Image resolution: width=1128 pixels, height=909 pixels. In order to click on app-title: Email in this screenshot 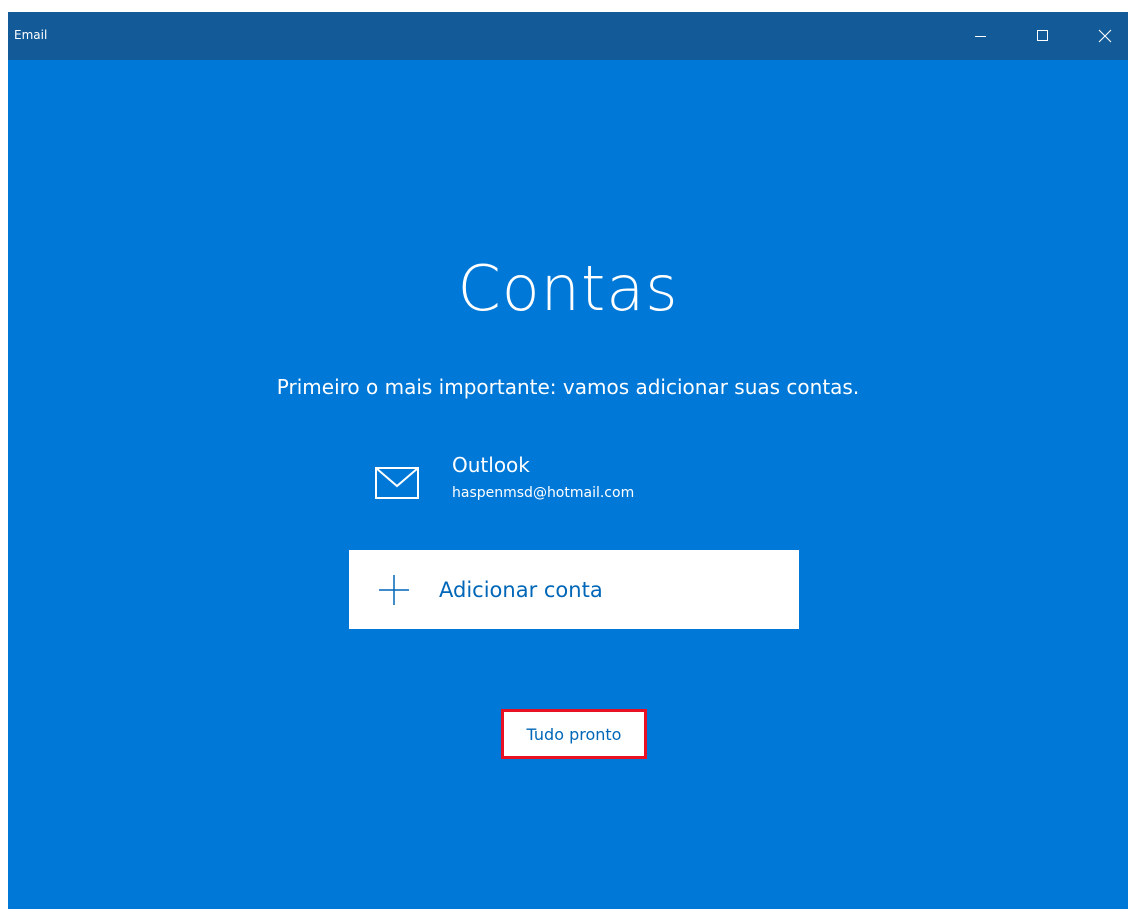, I will do `click(31, 35)`.